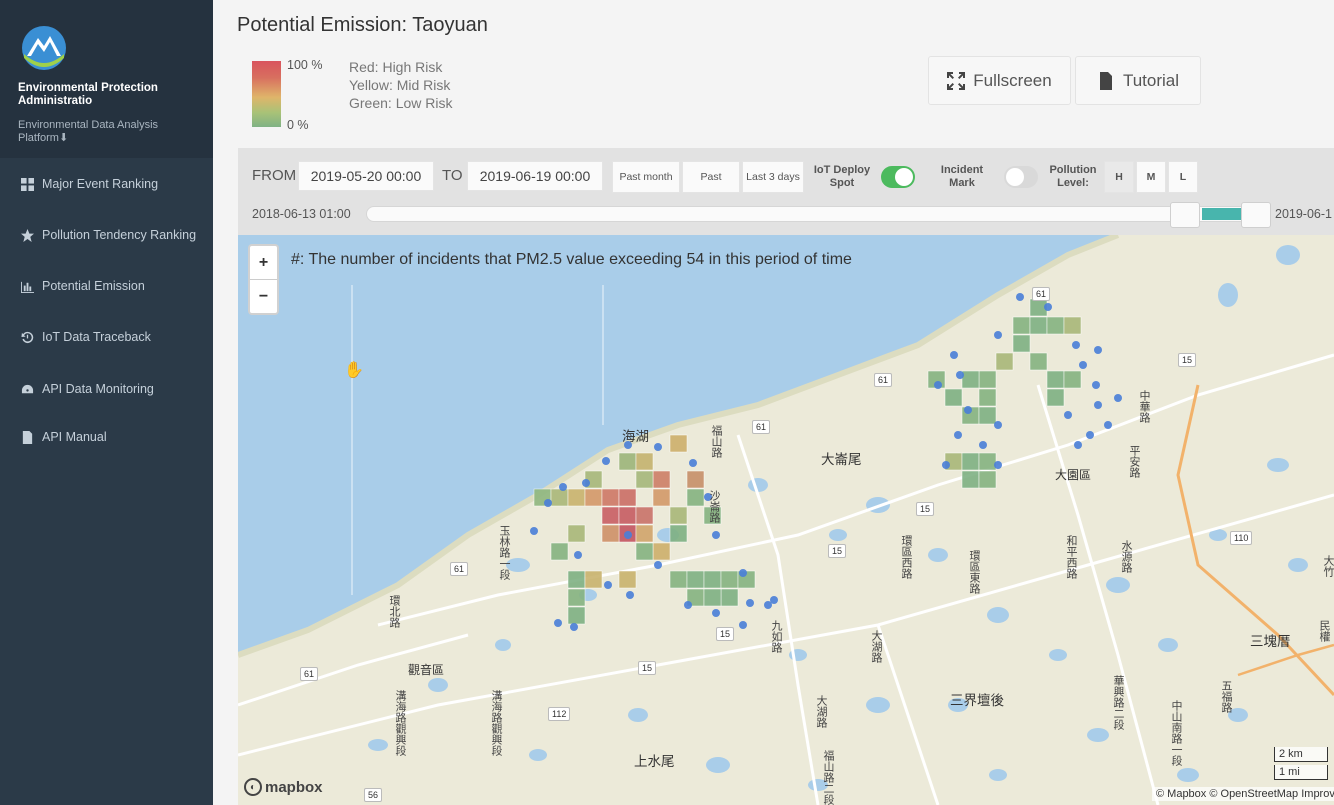 Image resolution: width=1334 pixels, height=805 pixels. What do you see at coordinates (535, 176) in the screenshot?
I see `to-date-input` at bounding box center [535, 176].